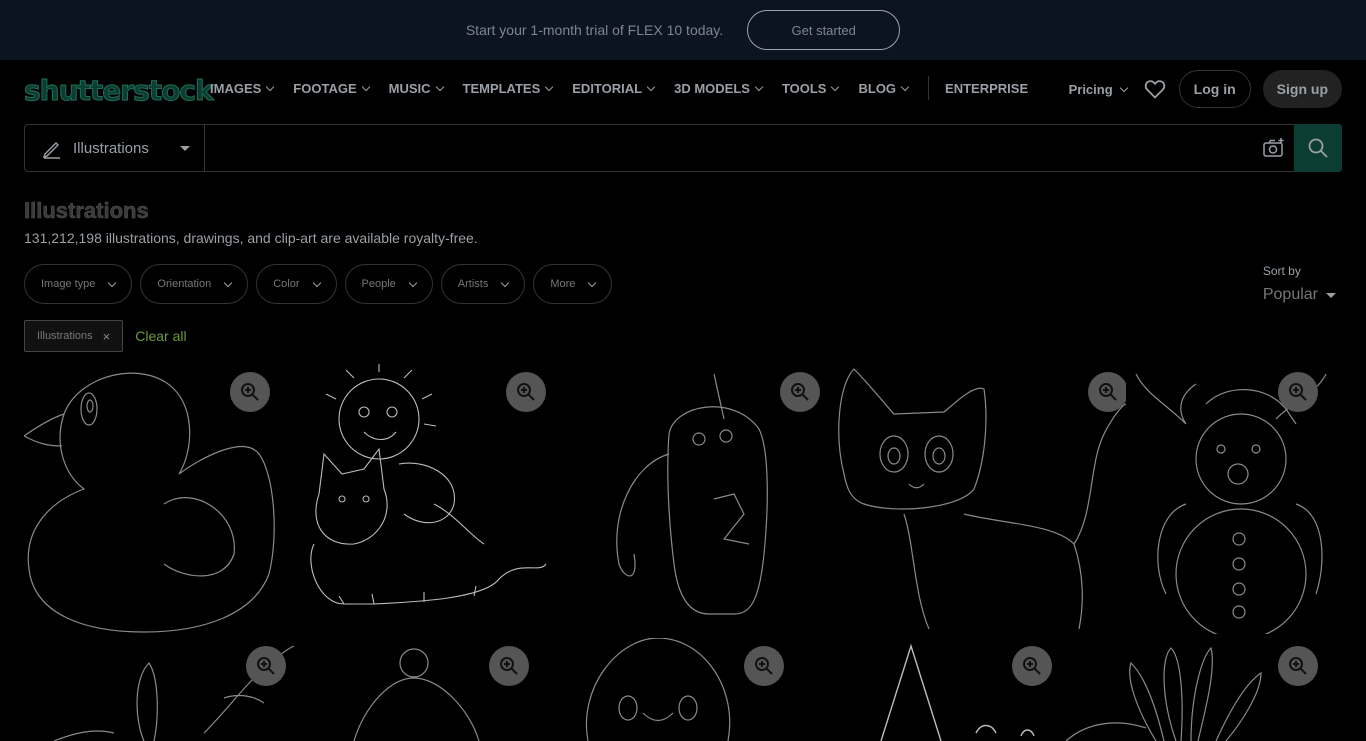 The image size is (1366, 741). What do you see at coordinates (1299, 284) in the screenshot?
I see `sort-by: Sort by Popular` at bounding box center [1299, 284].